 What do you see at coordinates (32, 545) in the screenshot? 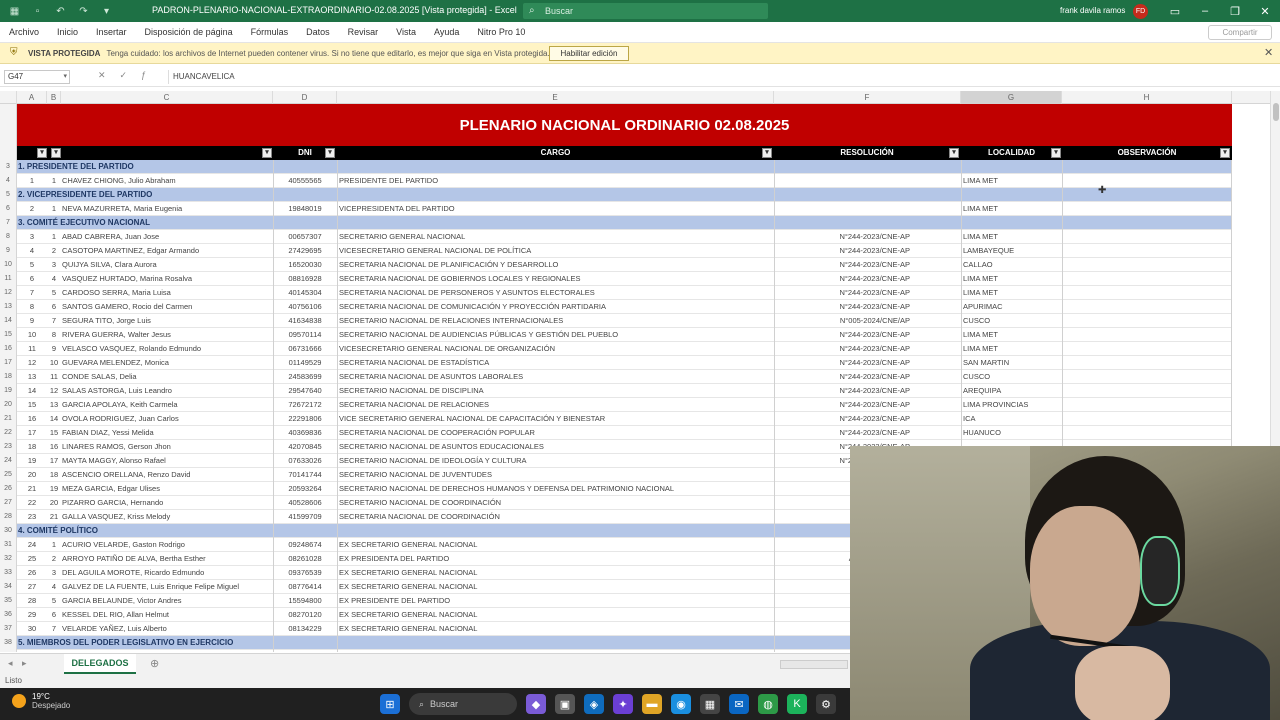
I see `cell-a: 24` at bounding box center [32, 545].